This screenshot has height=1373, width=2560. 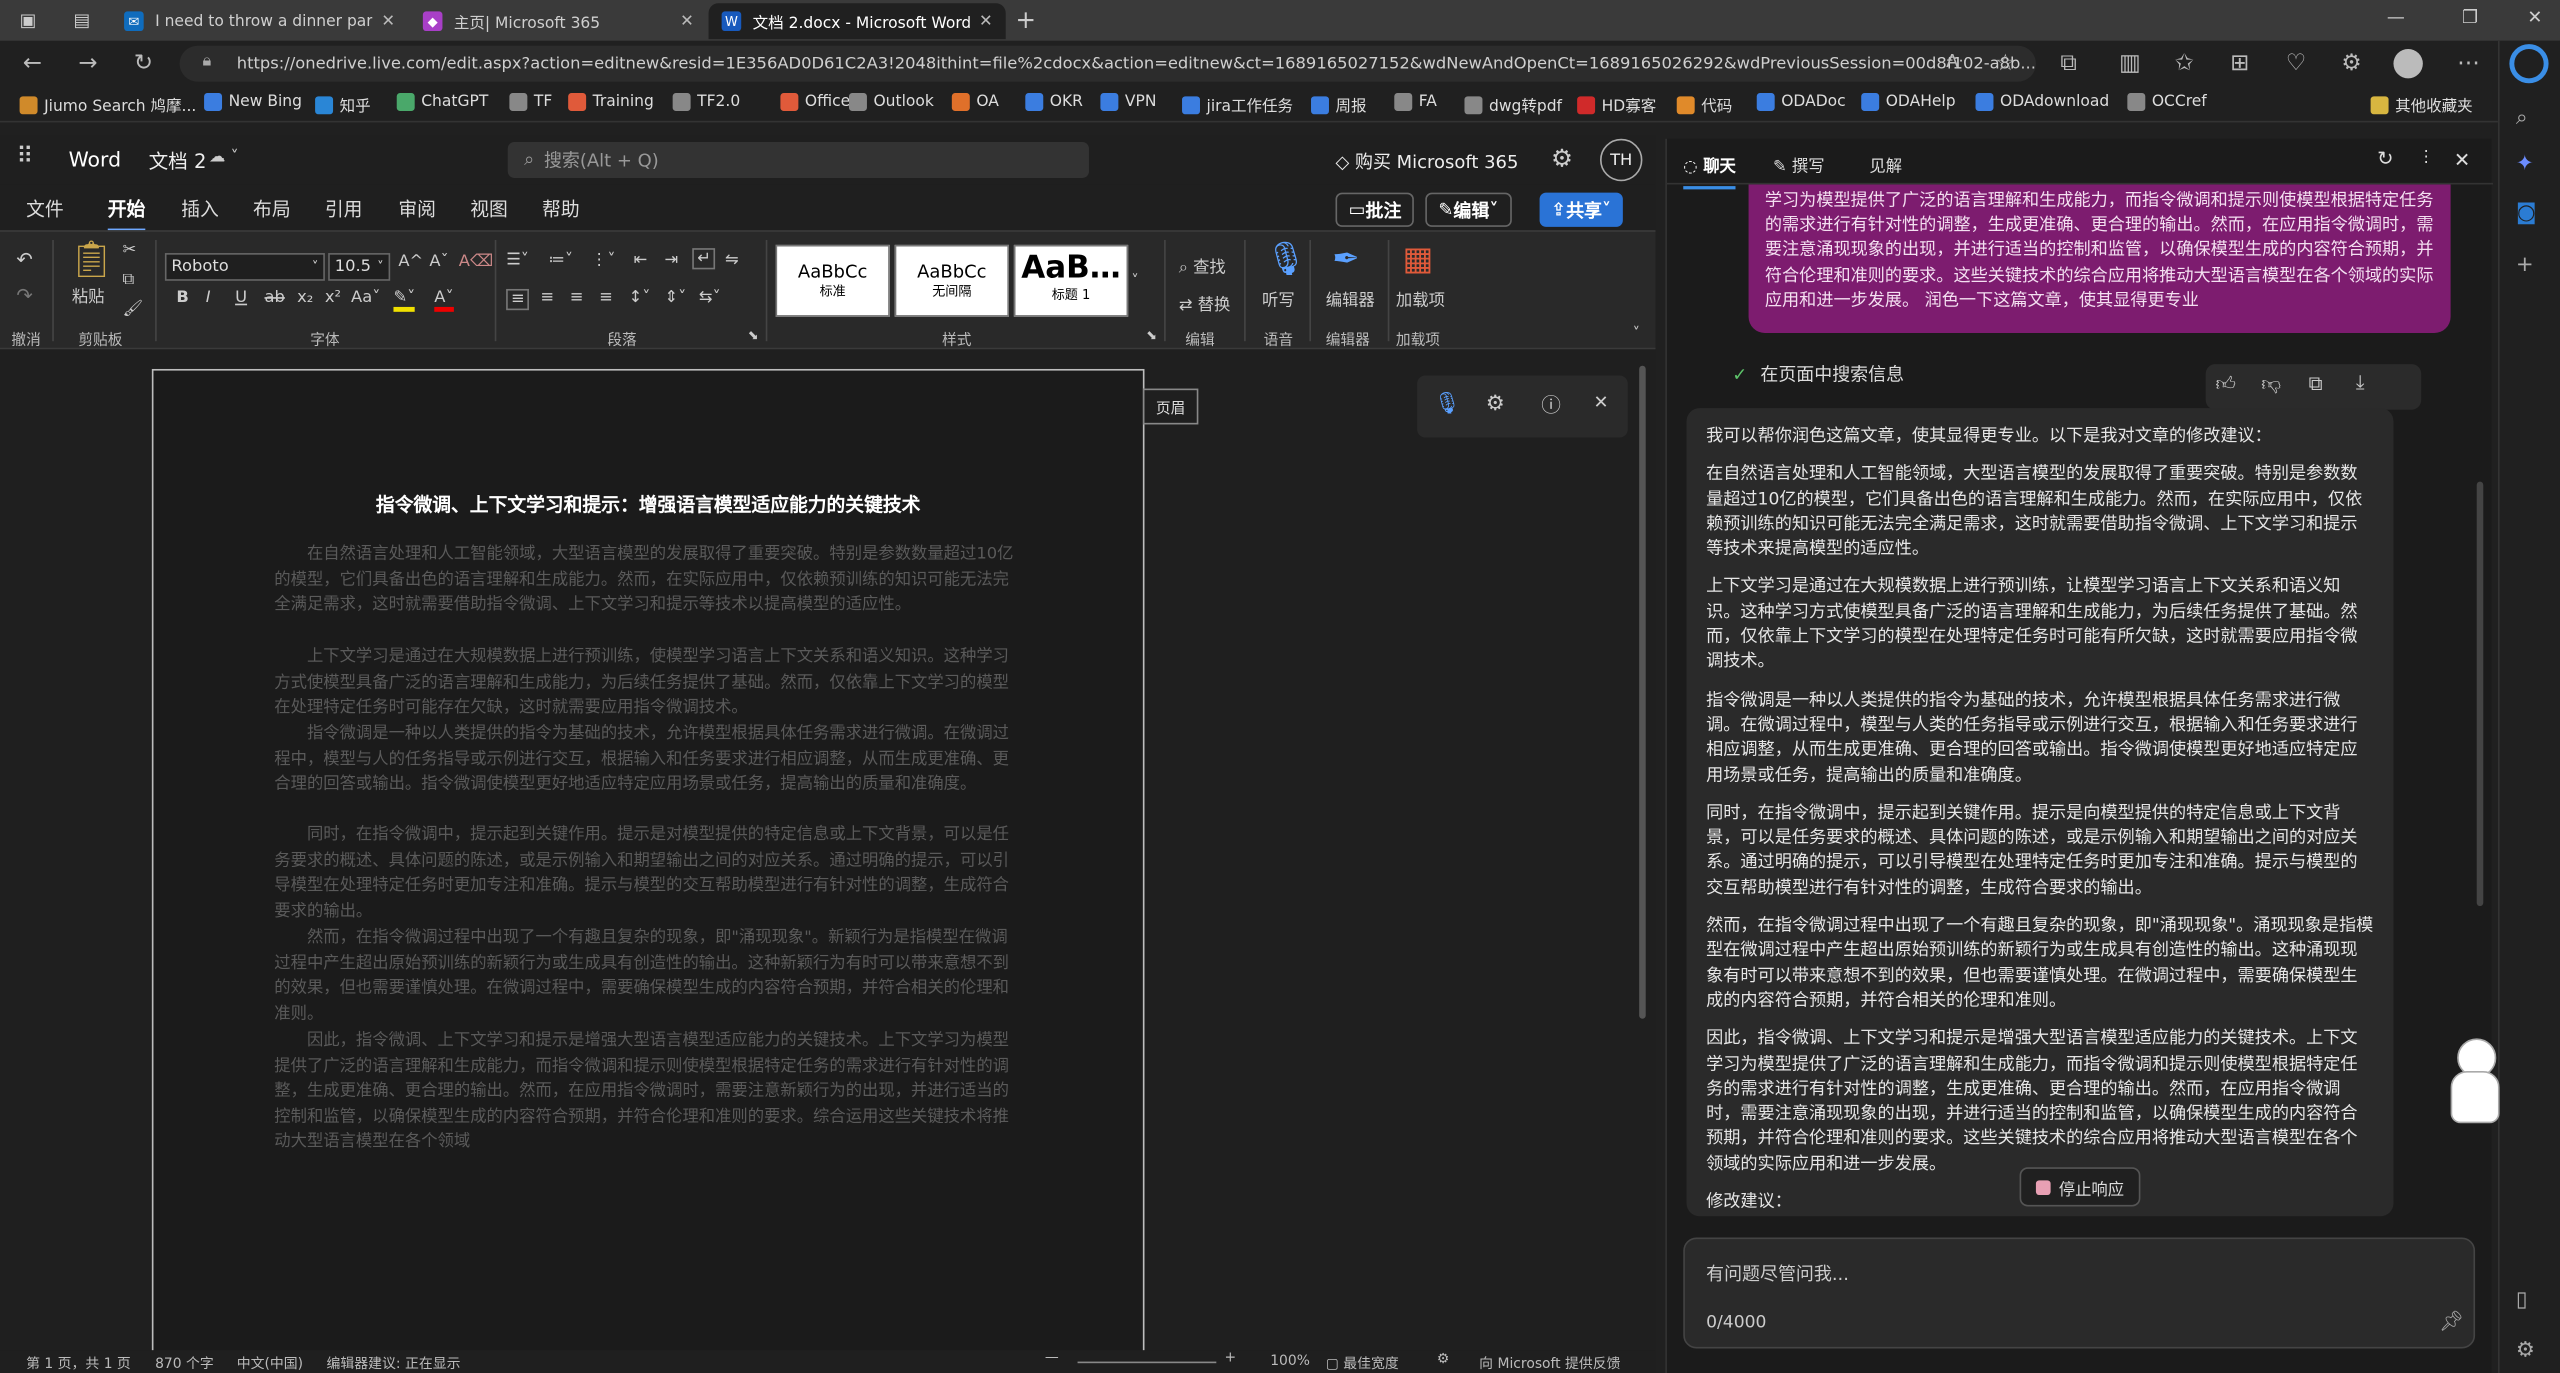 I want to click on tab-help: 帮助, so click(x=561, y=209).